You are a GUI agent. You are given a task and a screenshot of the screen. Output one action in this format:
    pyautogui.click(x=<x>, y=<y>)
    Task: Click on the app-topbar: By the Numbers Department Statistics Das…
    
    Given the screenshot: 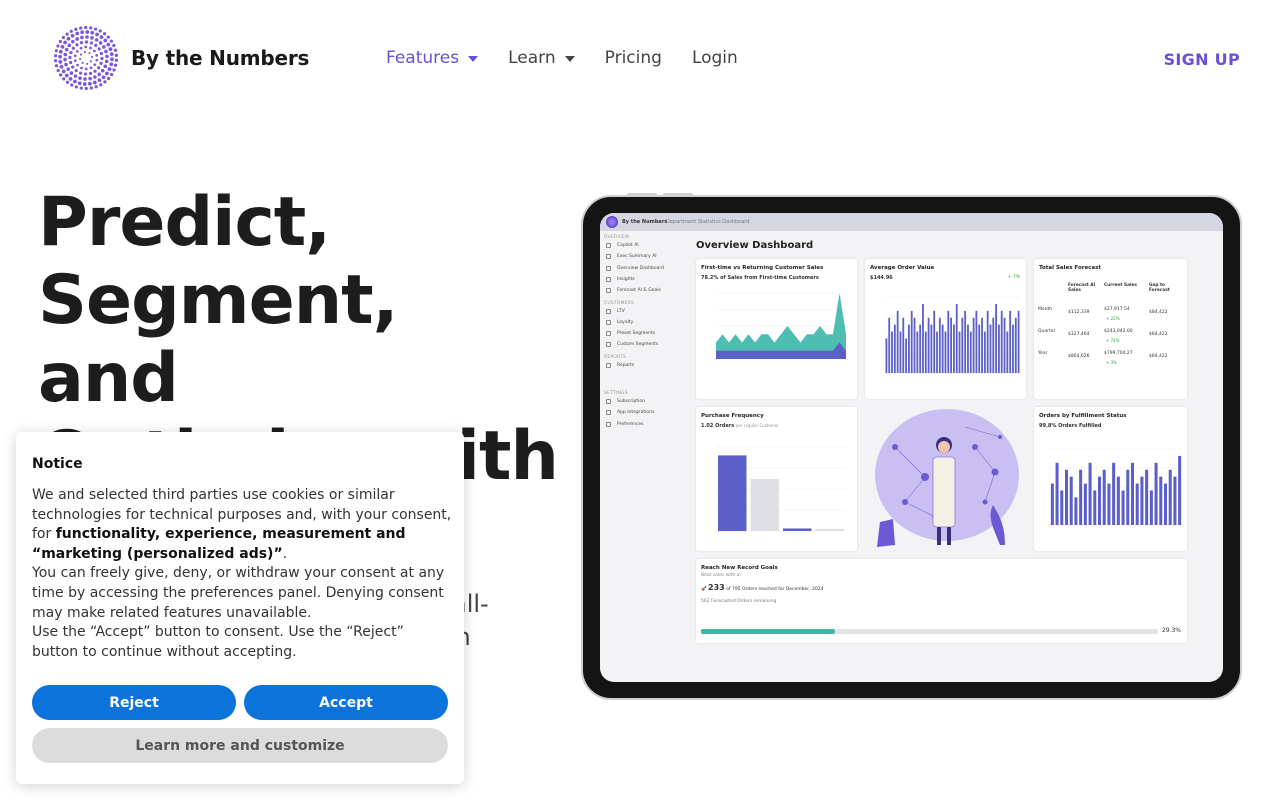 What is the action you would take?
    pyautogui.click(x=911, y=222)
    